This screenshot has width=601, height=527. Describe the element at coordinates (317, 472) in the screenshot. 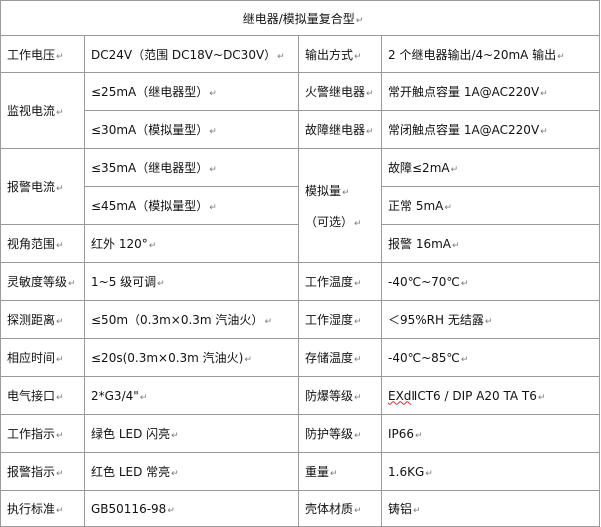

I see `weight-label: 重量` at that location.